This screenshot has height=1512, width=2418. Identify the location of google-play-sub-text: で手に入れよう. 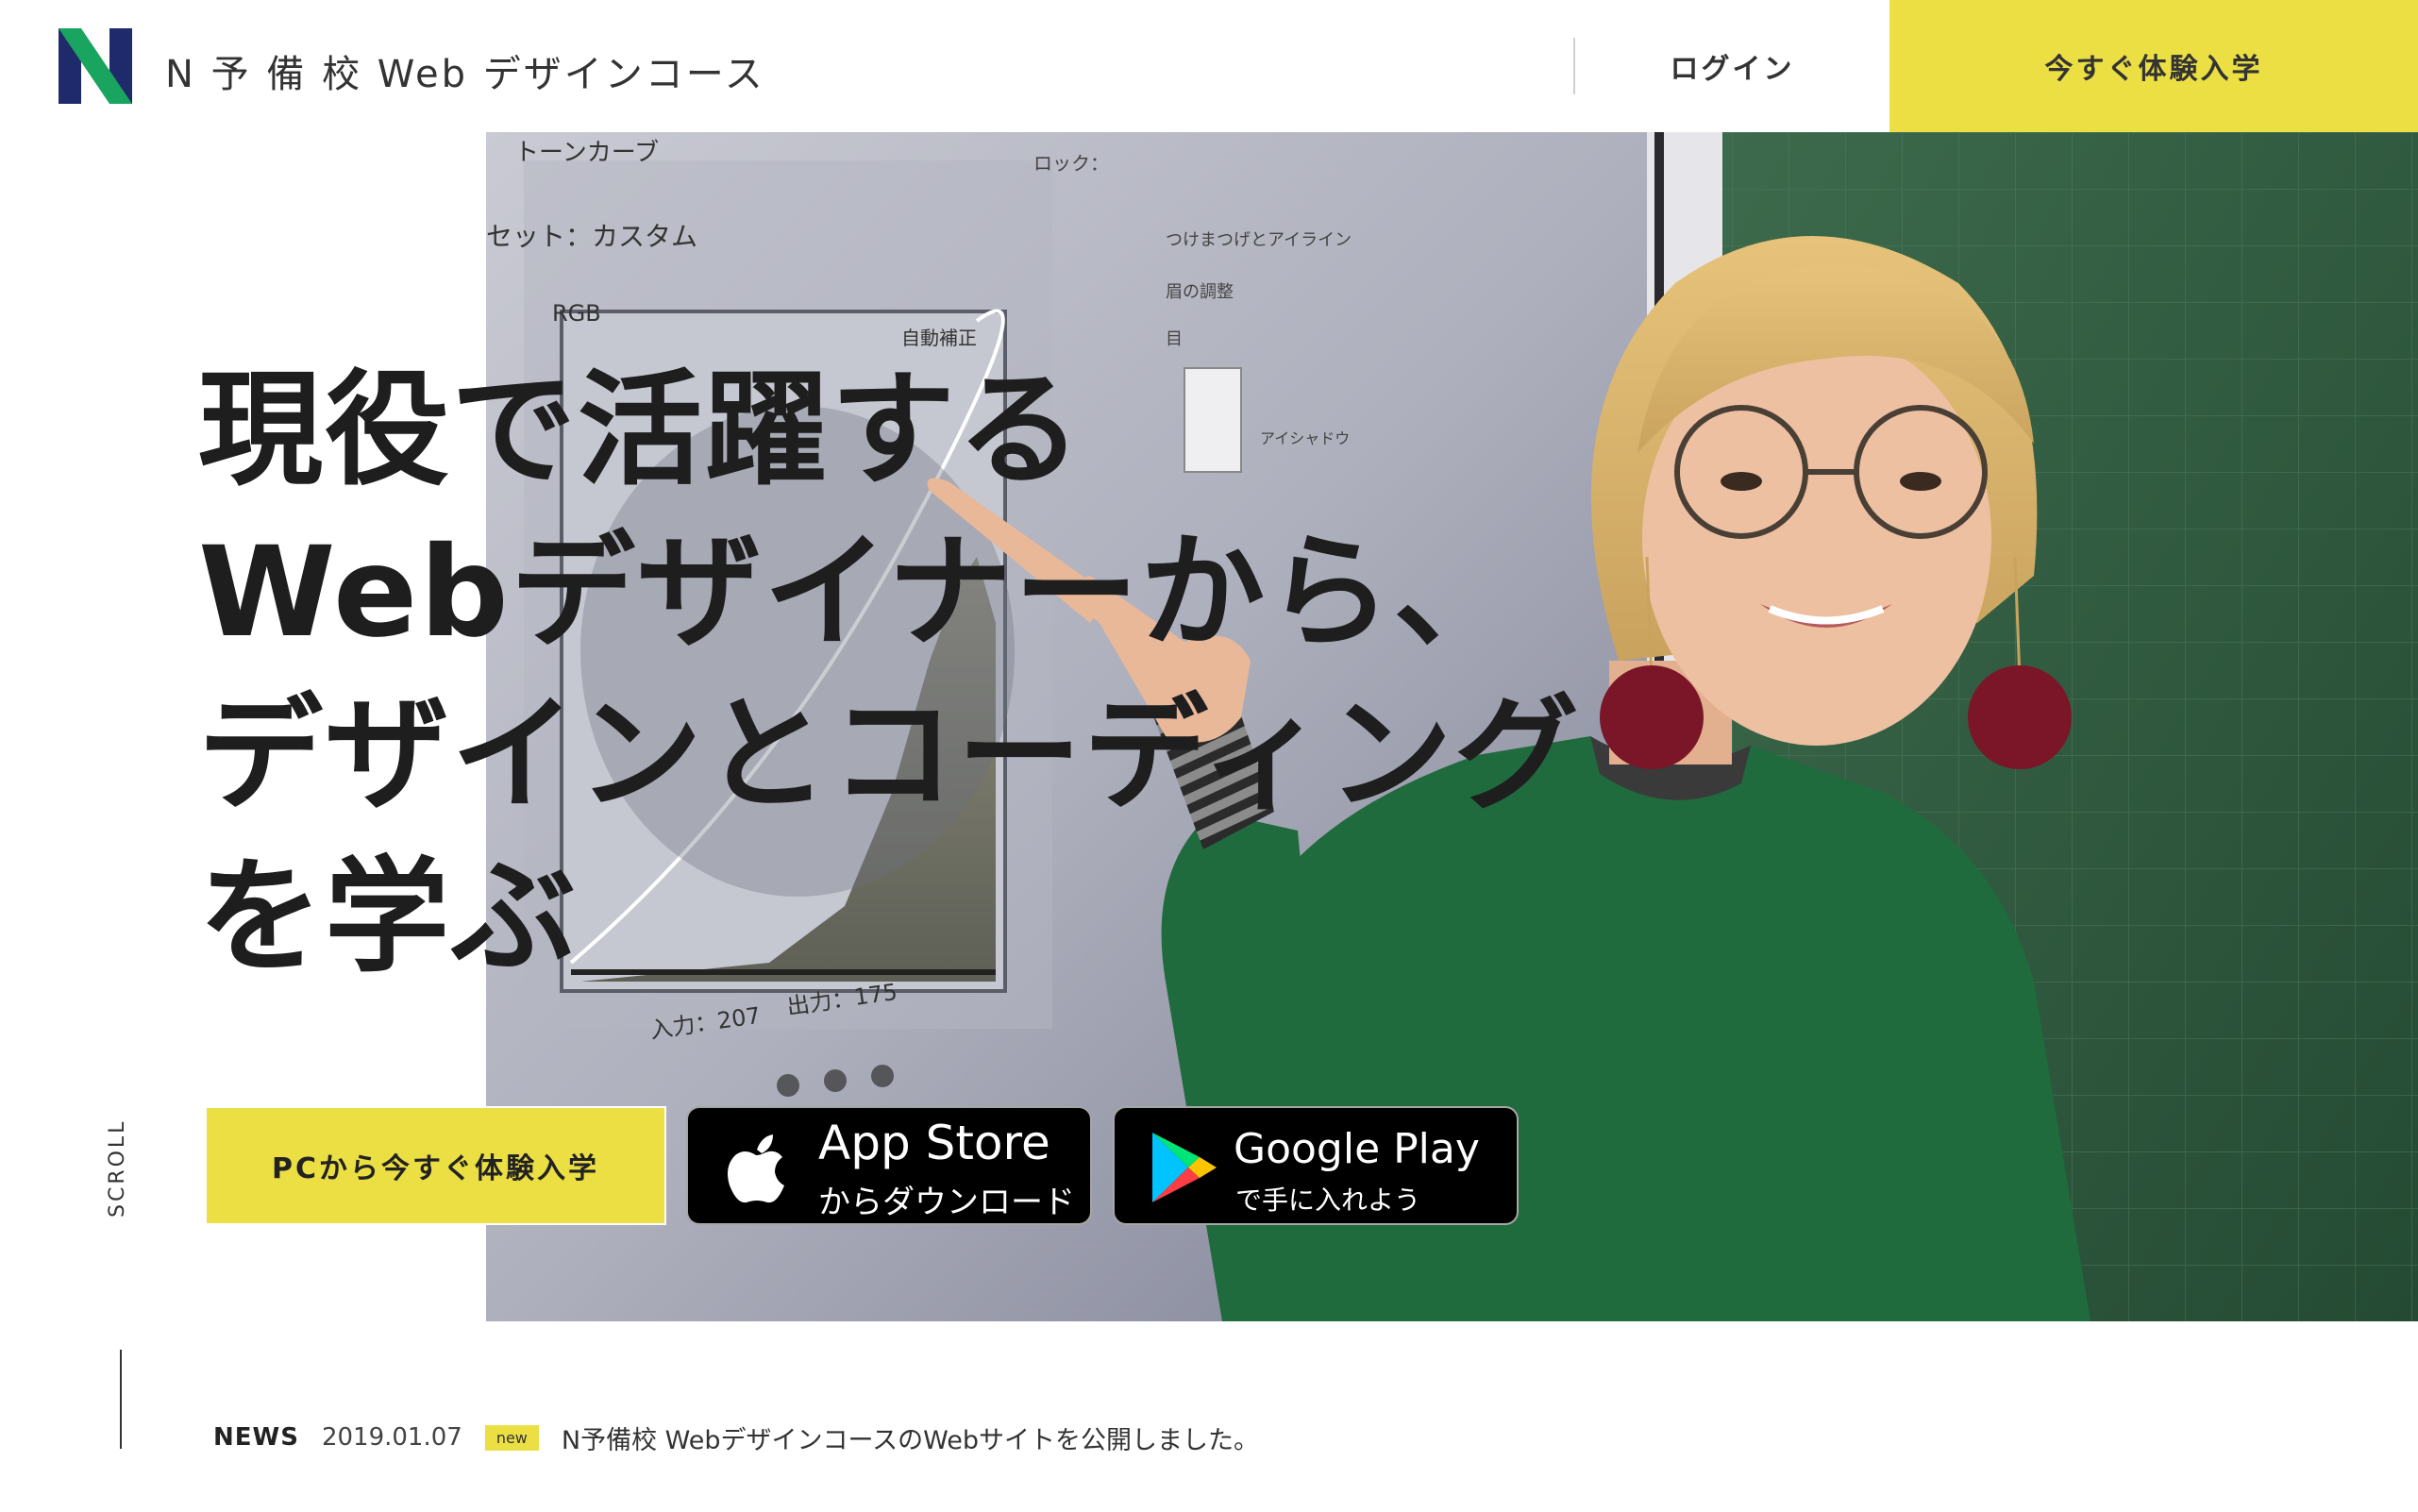
(1328, 1200).